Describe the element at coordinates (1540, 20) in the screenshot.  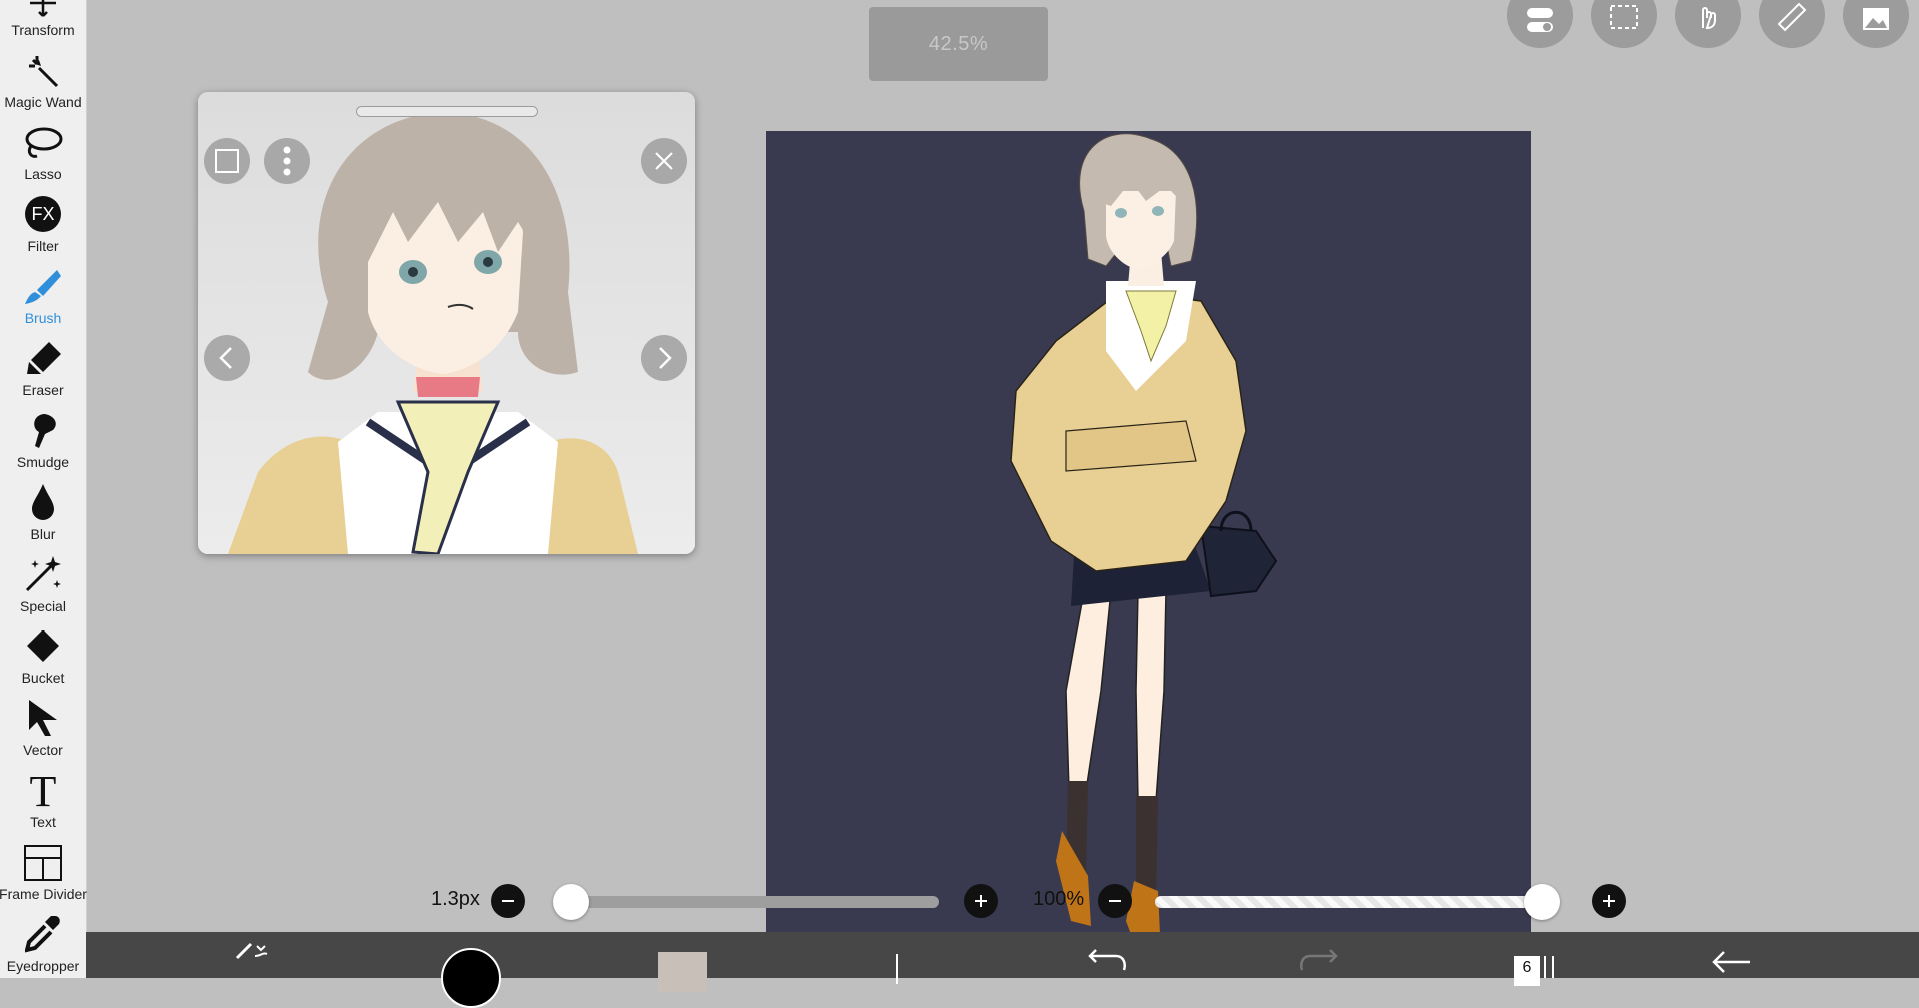
I see `toggle-icon` at that location.